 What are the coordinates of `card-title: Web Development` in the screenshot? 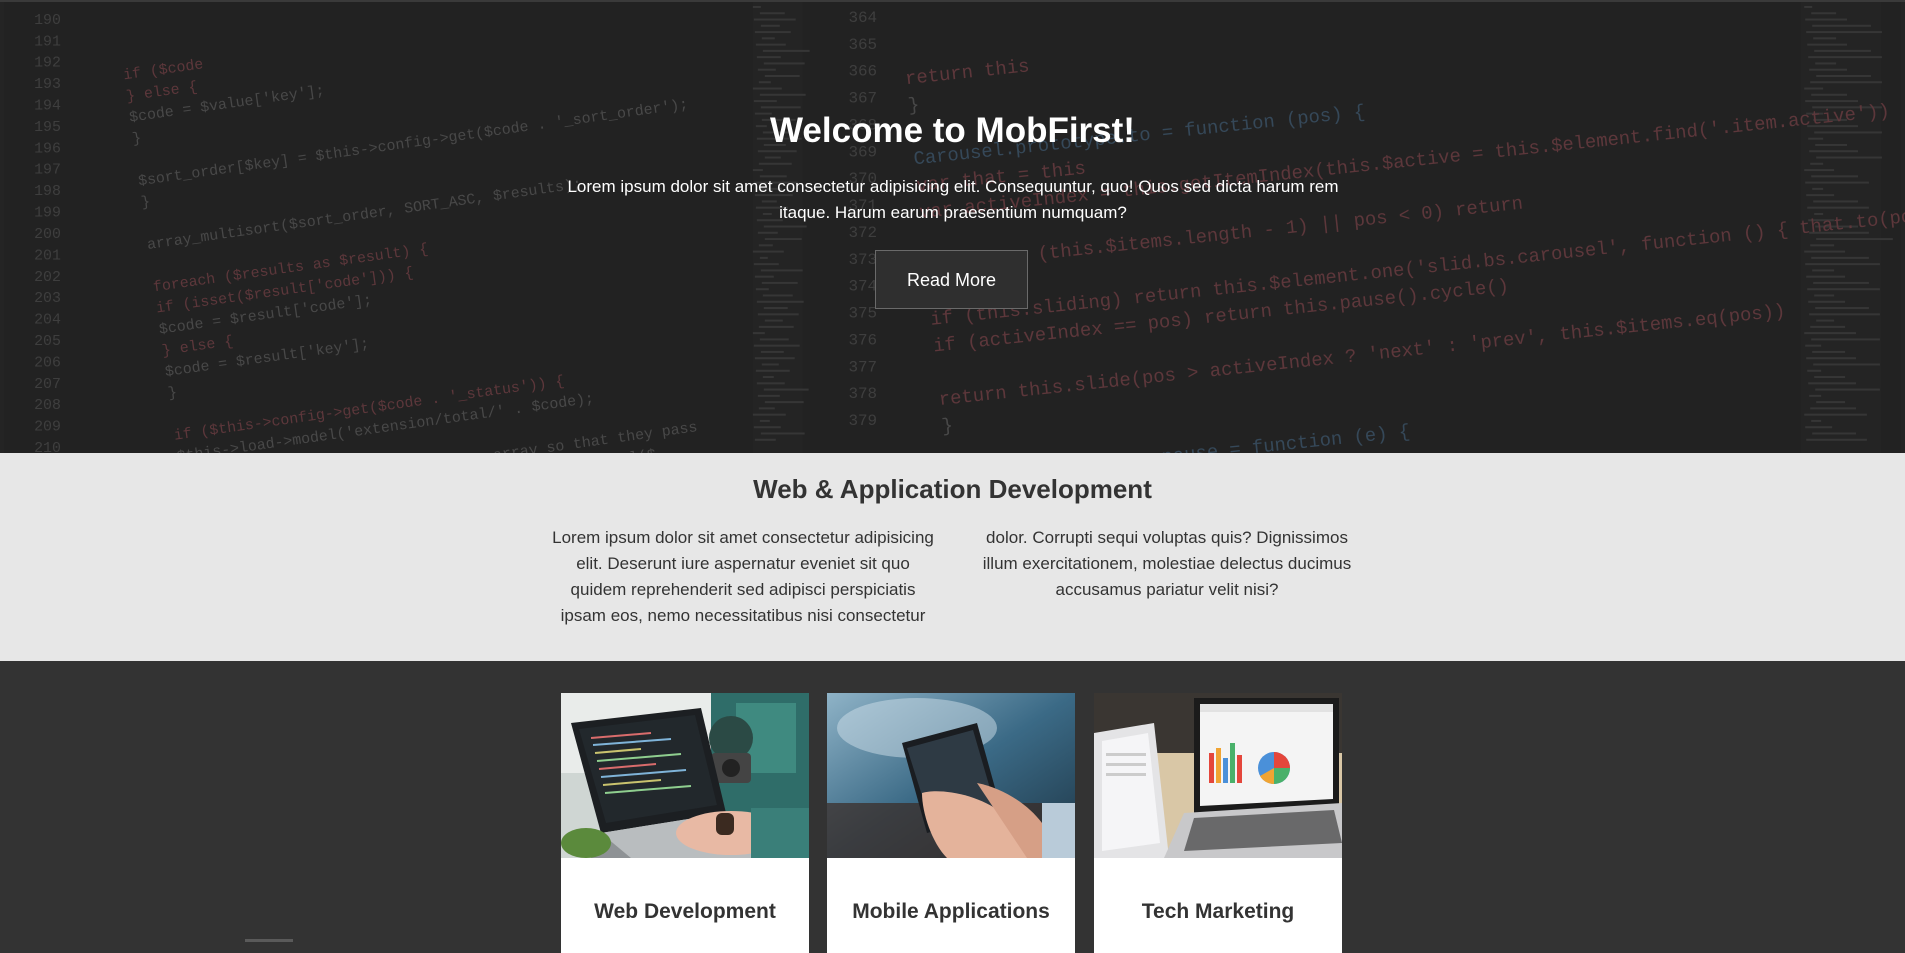 It's located at (685, 911).